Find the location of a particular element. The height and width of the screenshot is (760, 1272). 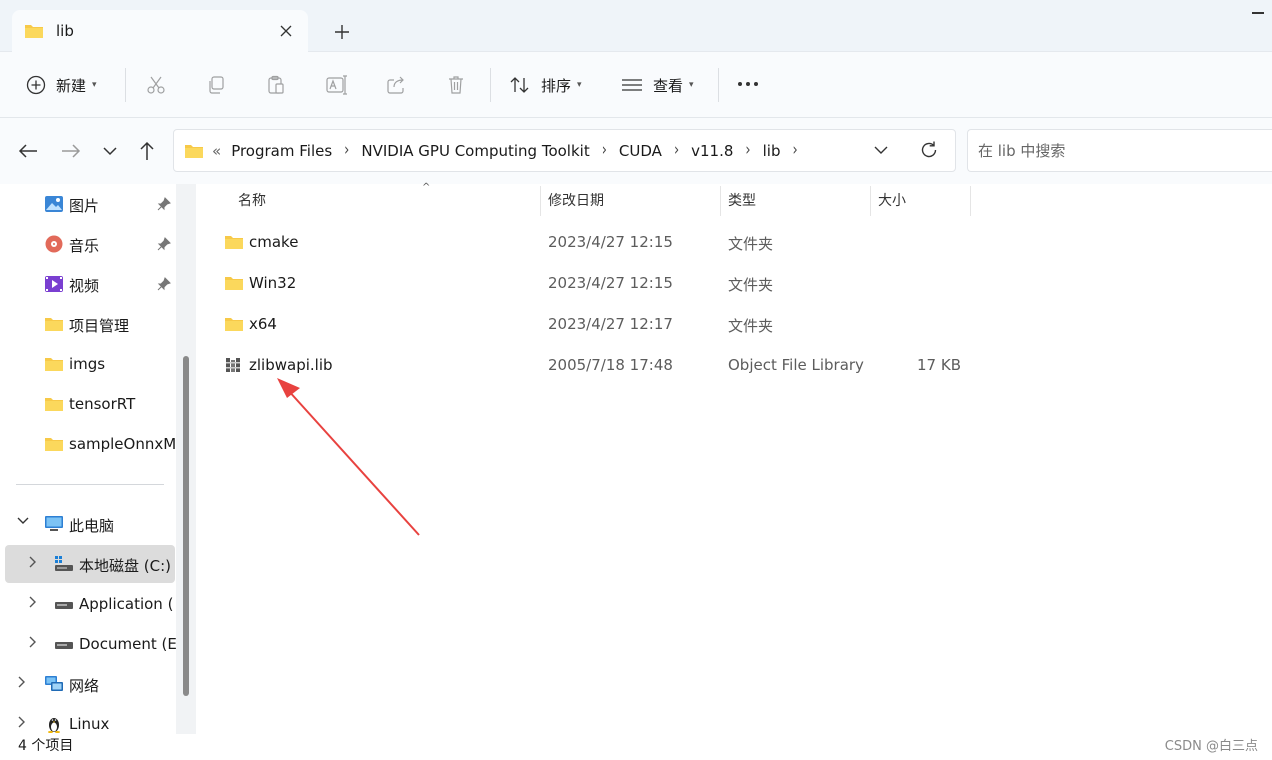

sidebar-item-label: 此电脑 is located at coordinates (92, 526).